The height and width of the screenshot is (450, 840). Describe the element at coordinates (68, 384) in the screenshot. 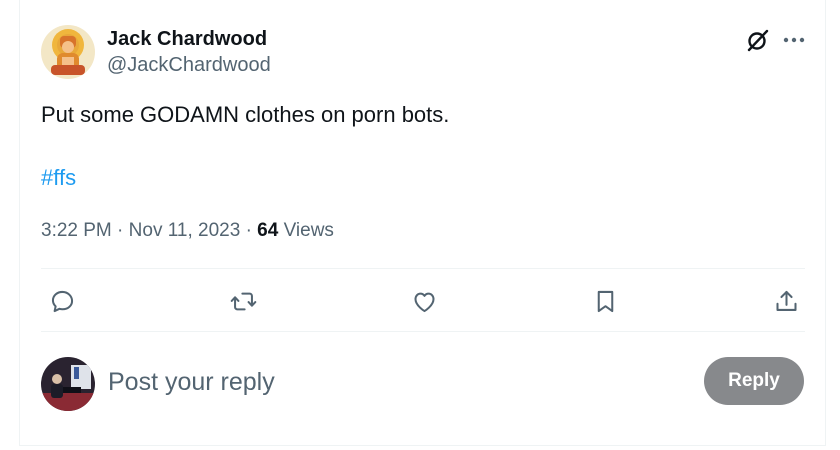

I see `current-user-avatar` at that location.